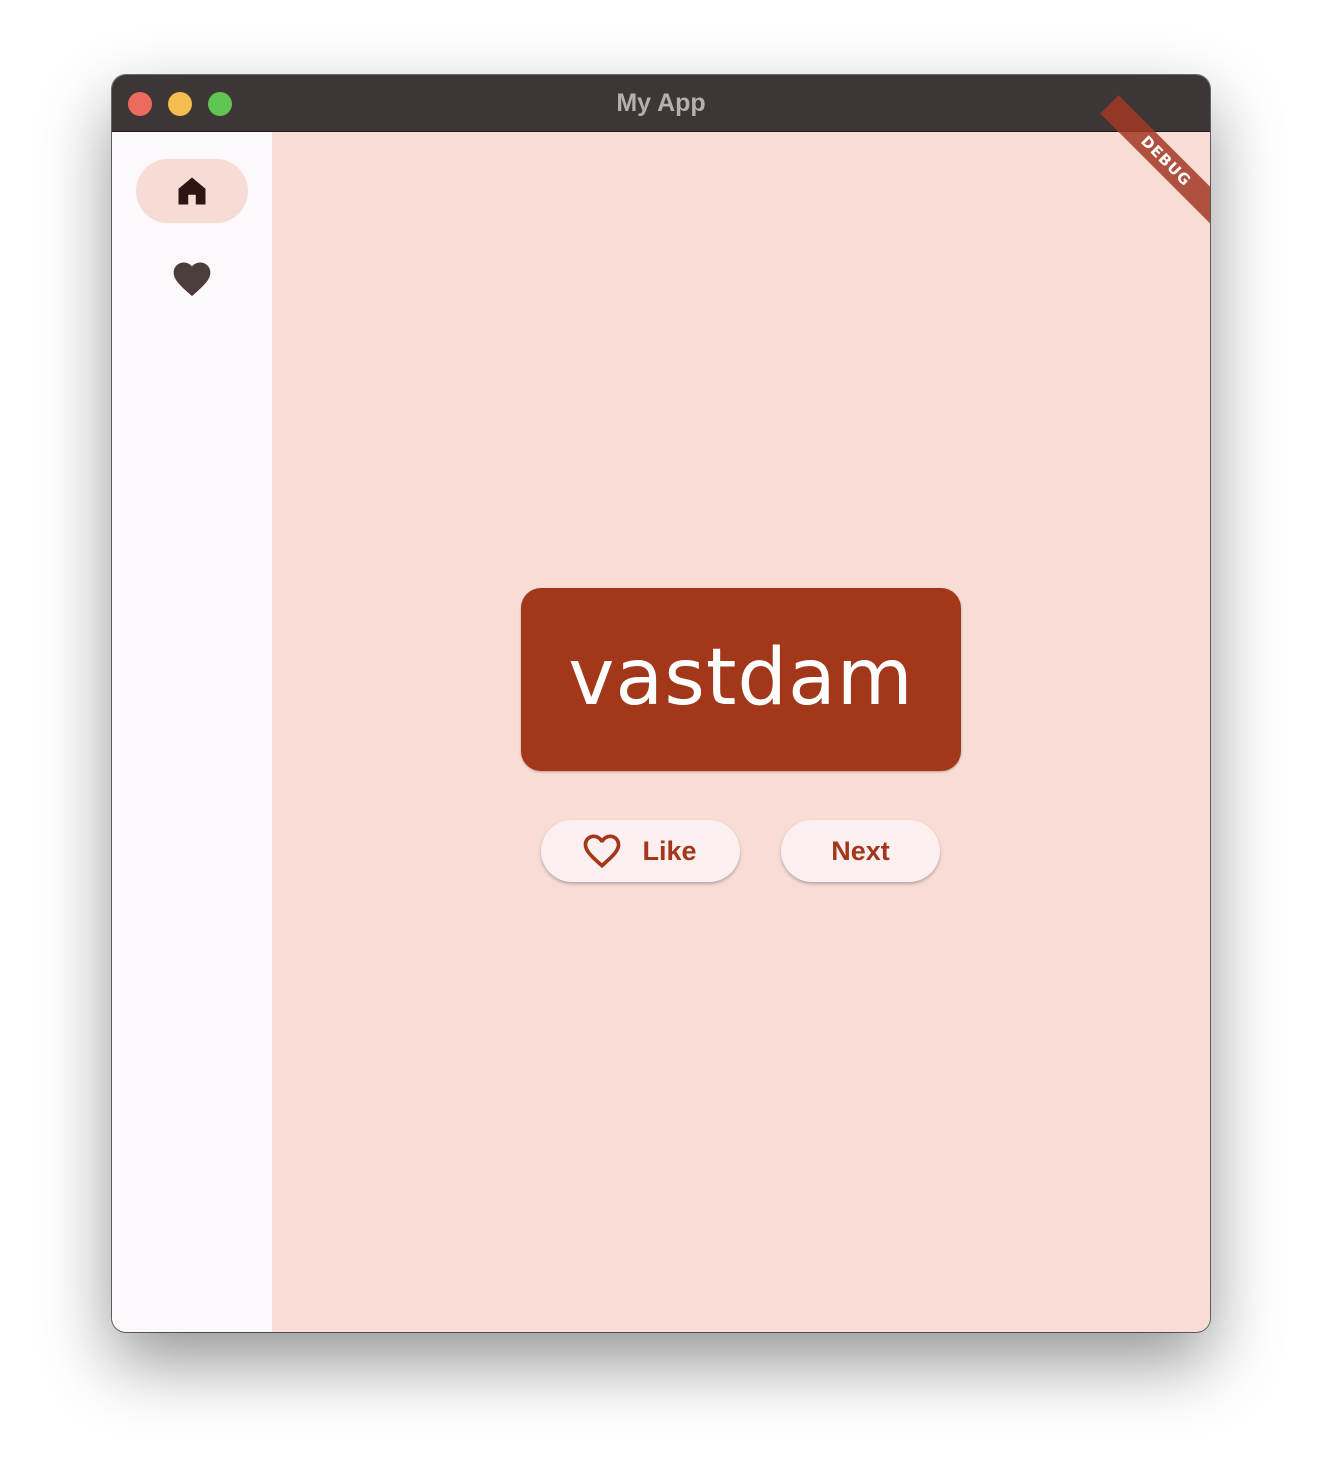 This screenshot has width=1322, height=1480. Describe the element at coordinates (640, 851) in the screenshot. I see `like-button: Like` at that location.